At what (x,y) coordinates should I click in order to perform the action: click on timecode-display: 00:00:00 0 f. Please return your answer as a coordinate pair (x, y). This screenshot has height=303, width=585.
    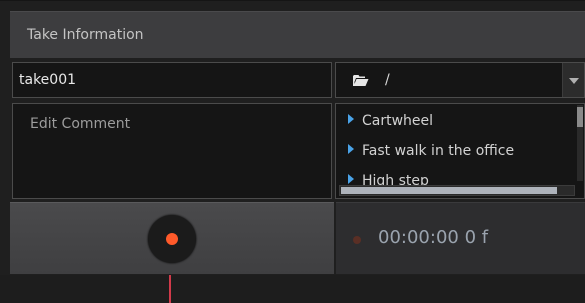
    Looking at the image, I should click on (460, 238).